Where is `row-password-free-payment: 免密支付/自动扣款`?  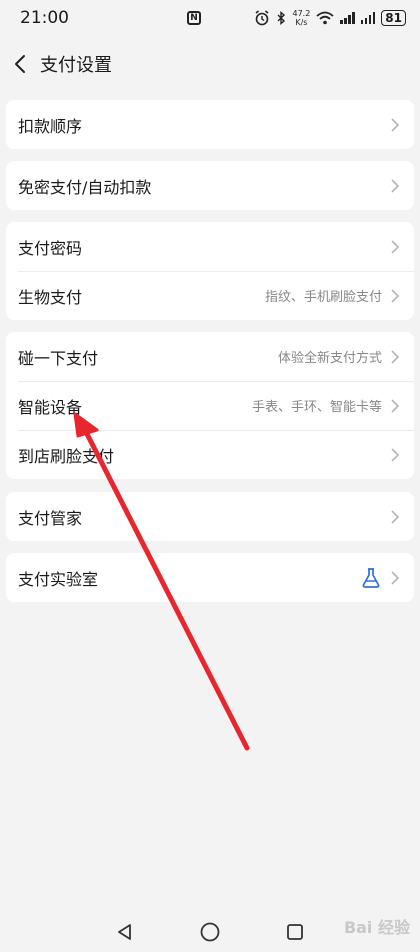 row-password-free-payment: 免密支付/自动扣款 is located at coordinates (210, 185).